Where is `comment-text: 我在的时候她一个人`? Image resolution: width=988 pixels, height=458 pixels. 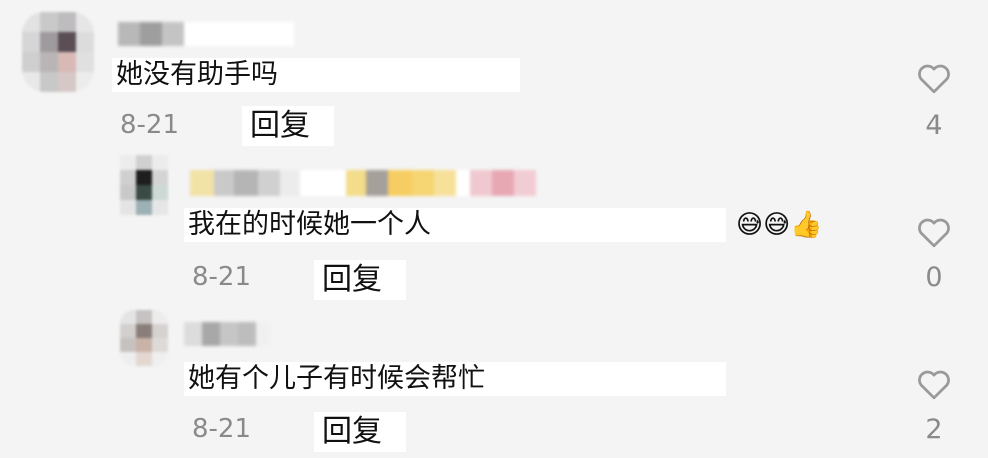 comment-text: 我在的时候她一个人 is located at coordinates (309, 224).